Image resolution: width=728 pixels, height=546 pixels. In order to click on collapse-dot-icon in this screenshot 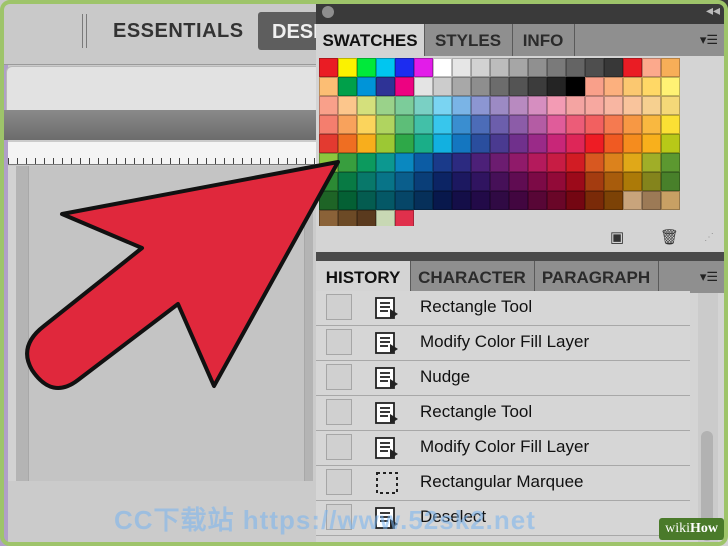, I will do `click(328, 12)`.